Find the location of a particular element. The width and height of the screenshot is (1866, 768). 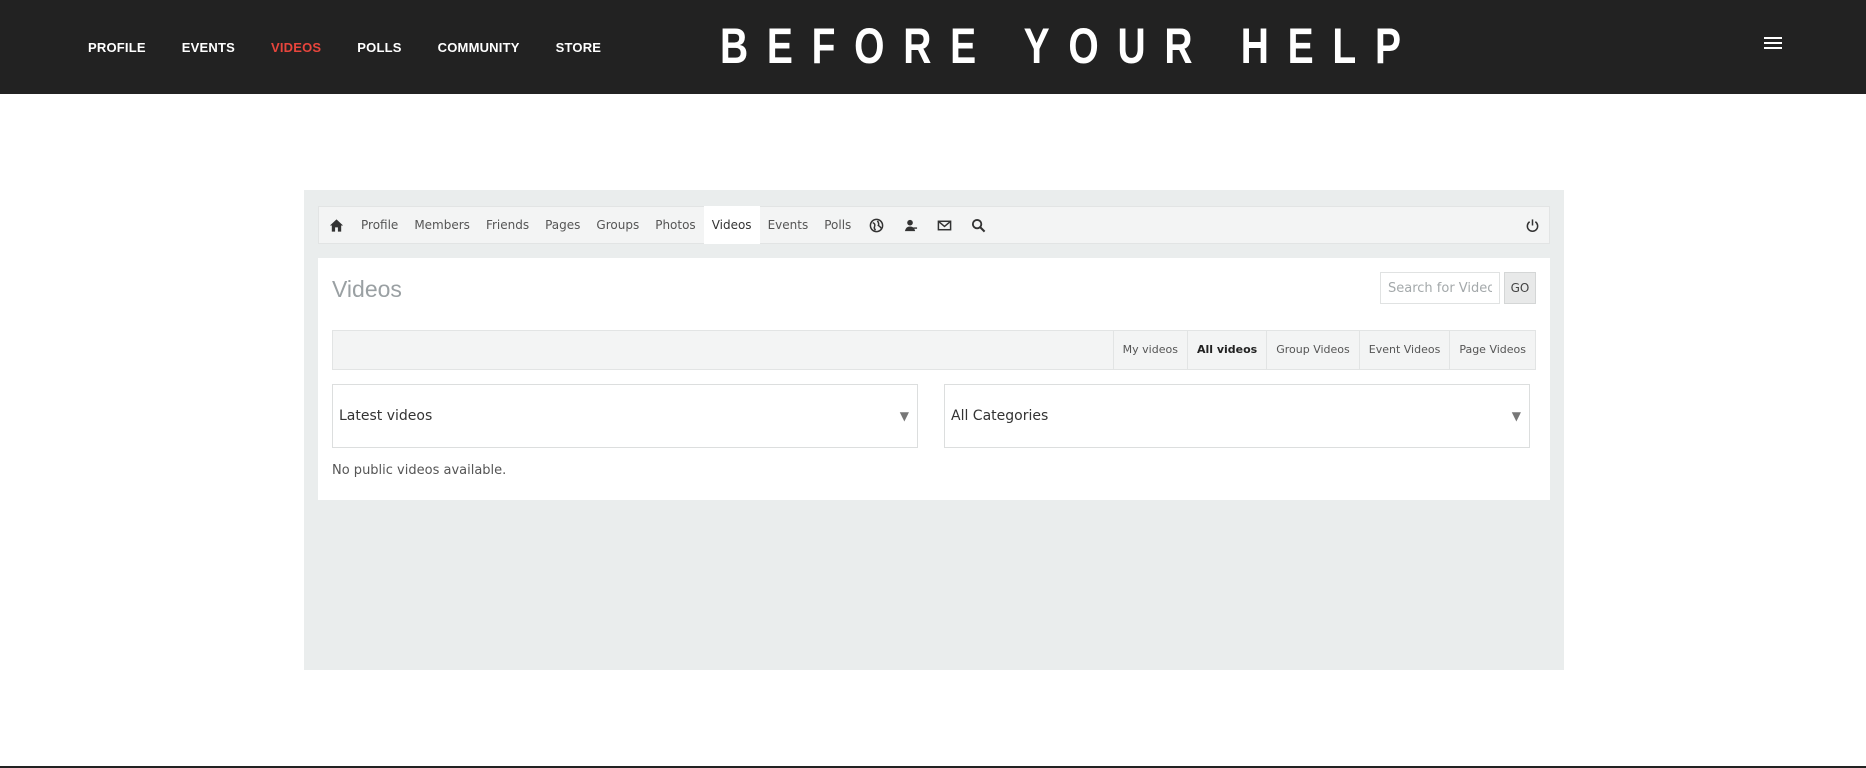

empty-message: No public videos available. is located at coordinates (419, 470).